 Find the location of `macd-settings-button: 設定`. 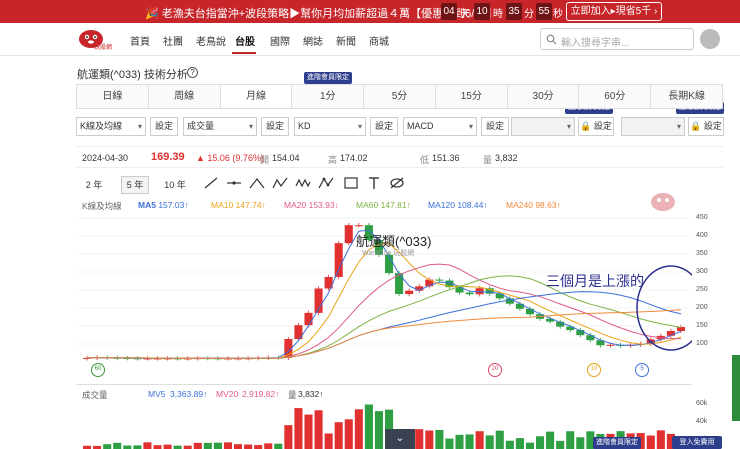

macd-settings-button: 設定 is located at coordinates (495, 126).